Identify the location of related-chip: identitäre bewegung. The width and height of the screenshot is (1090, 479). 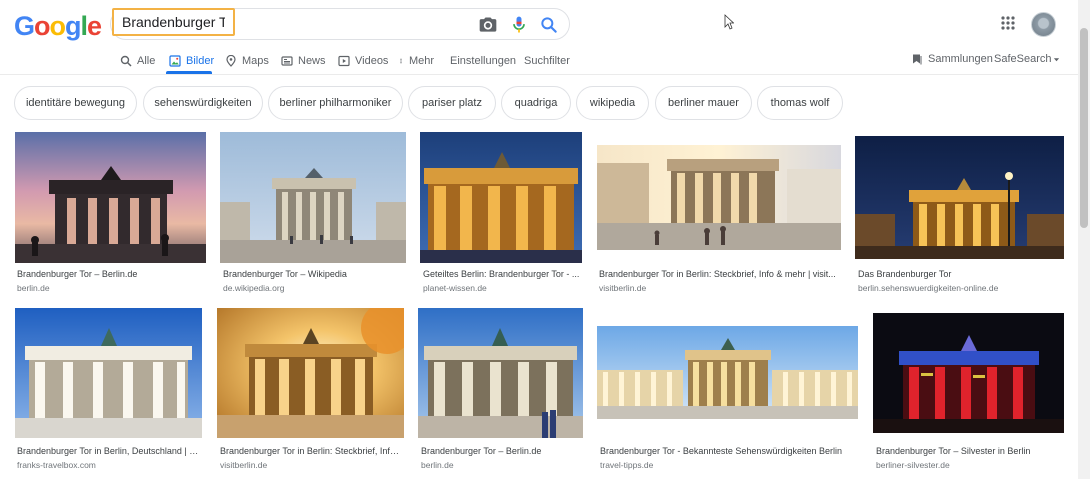
(75, 103).